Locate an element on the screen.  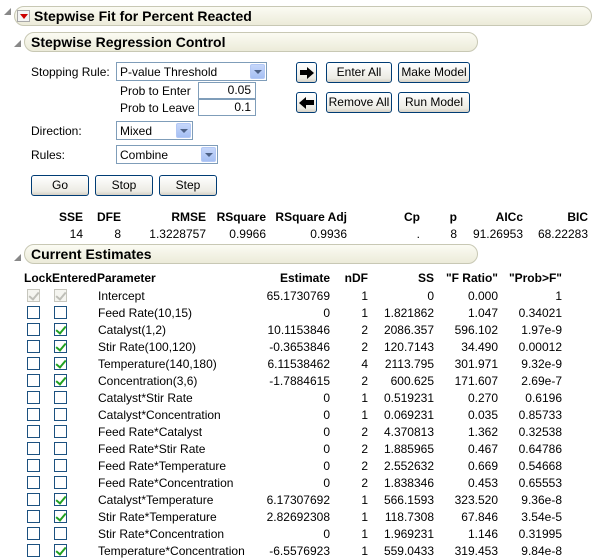
cell-prob: 1.97e-9 is located at coordinates (541, 330).